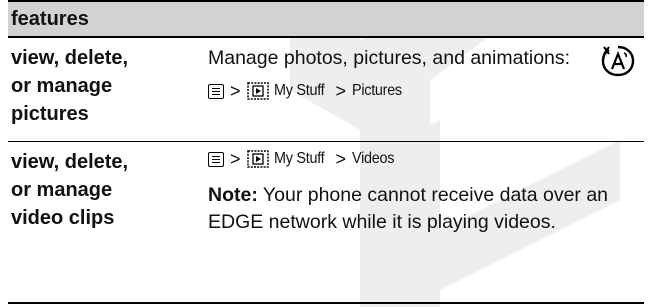 The width and height of the screenshot is (650, 307). Describe the element at coordinates (389, 58) in the screenshot. I see `description-text: Manage photos, pictures, and animations:` at that location.